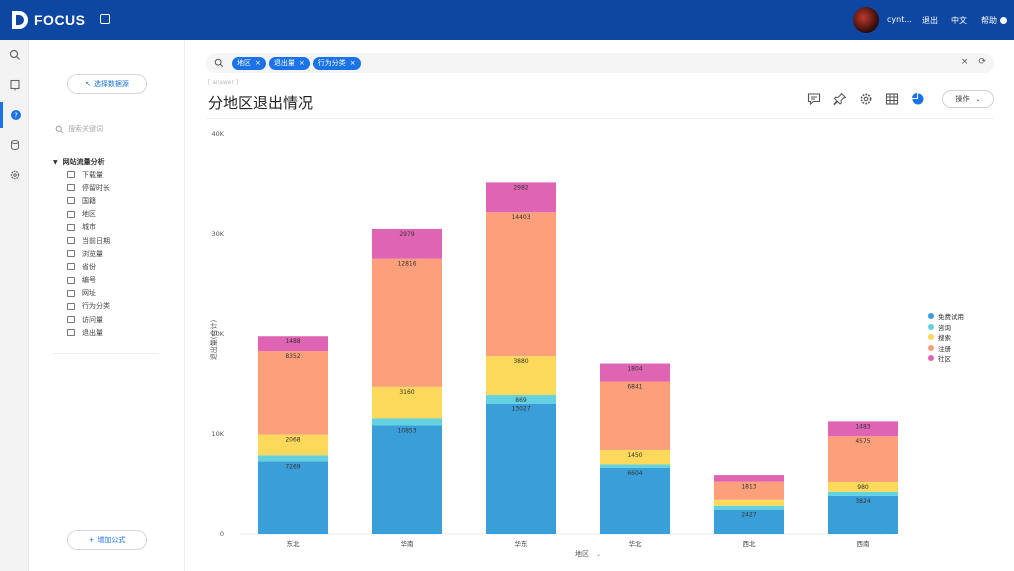  What do you see at coordinates (107, 540) in the screenshot?
I see `add-formula-button: + 增加公式` at bounding box center [107, 540].